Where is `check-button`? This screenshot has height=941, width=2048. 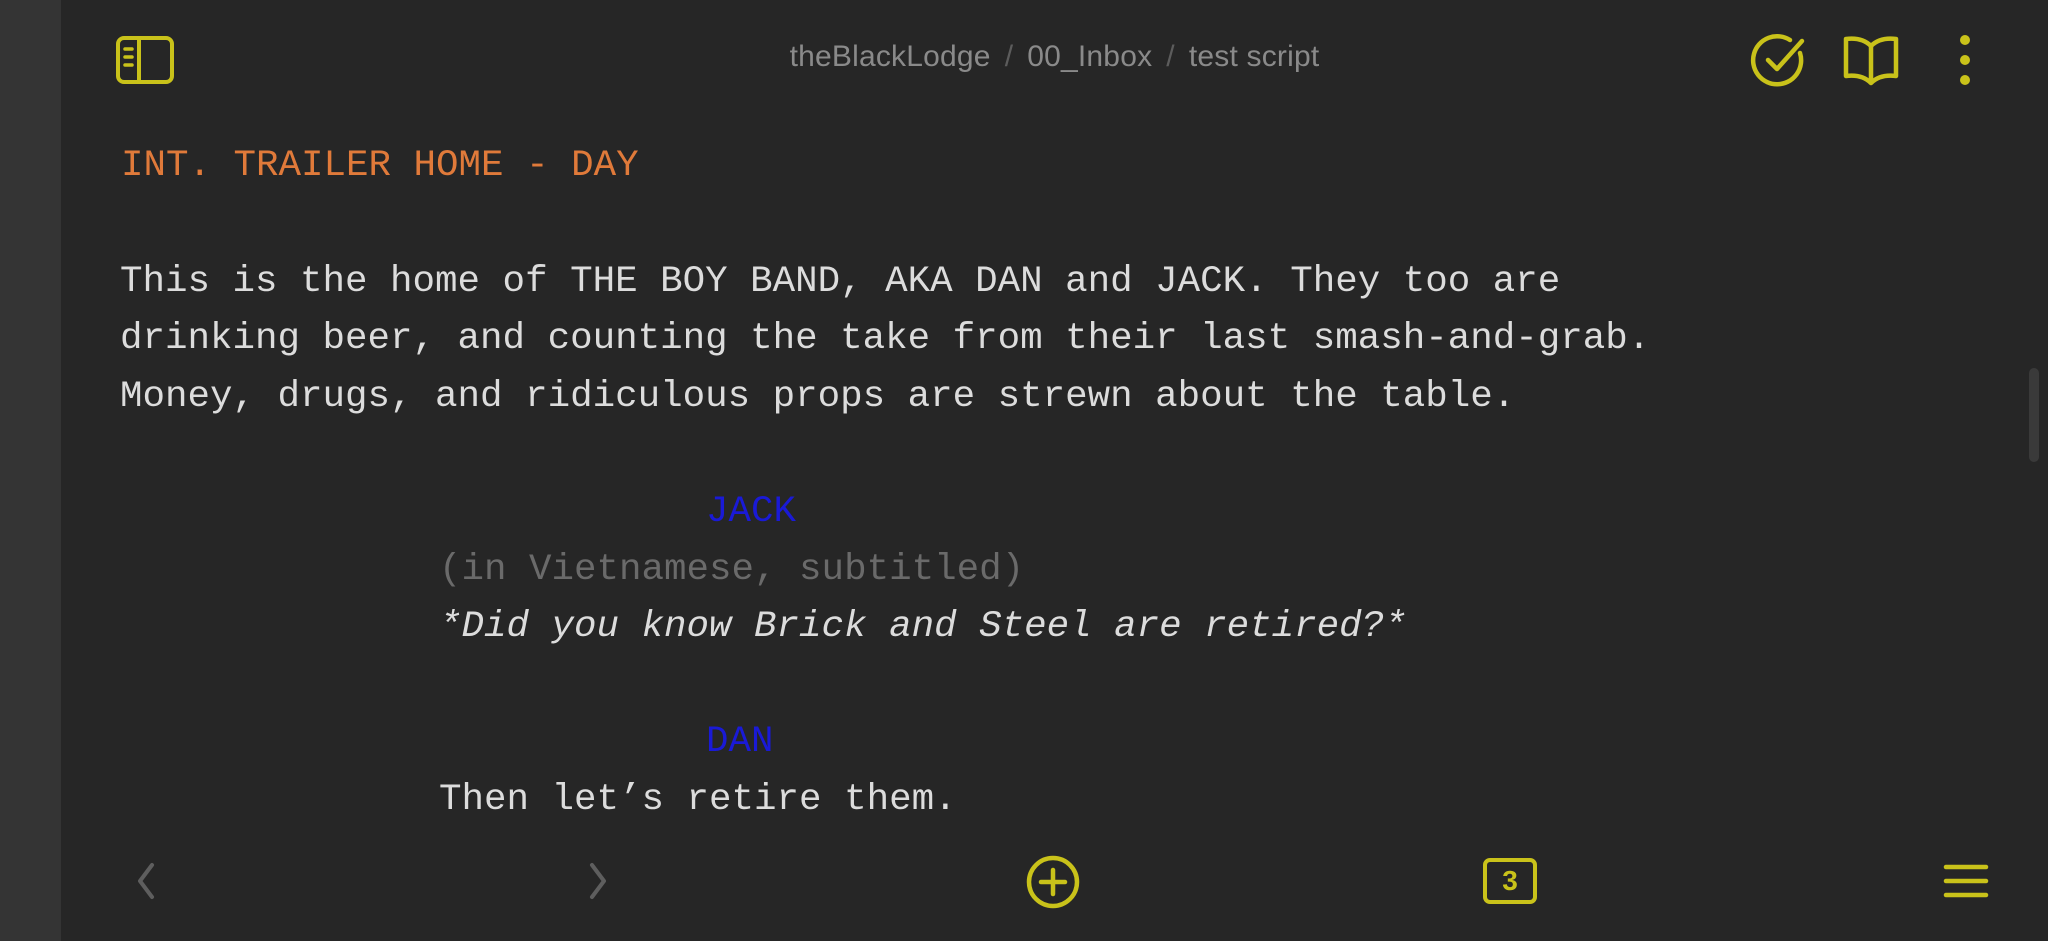 check-button is located at coordinates (1779, 60).